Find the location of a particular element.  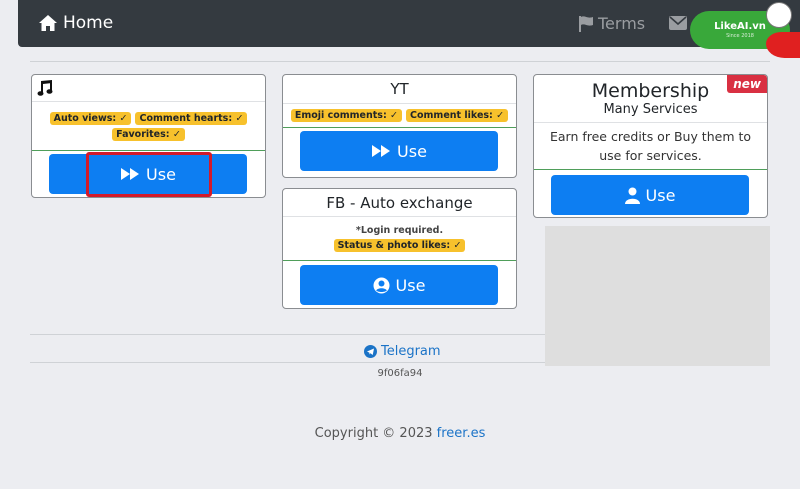

copyright-text: Copyright © 2023 is located at coordinates (373, 433).